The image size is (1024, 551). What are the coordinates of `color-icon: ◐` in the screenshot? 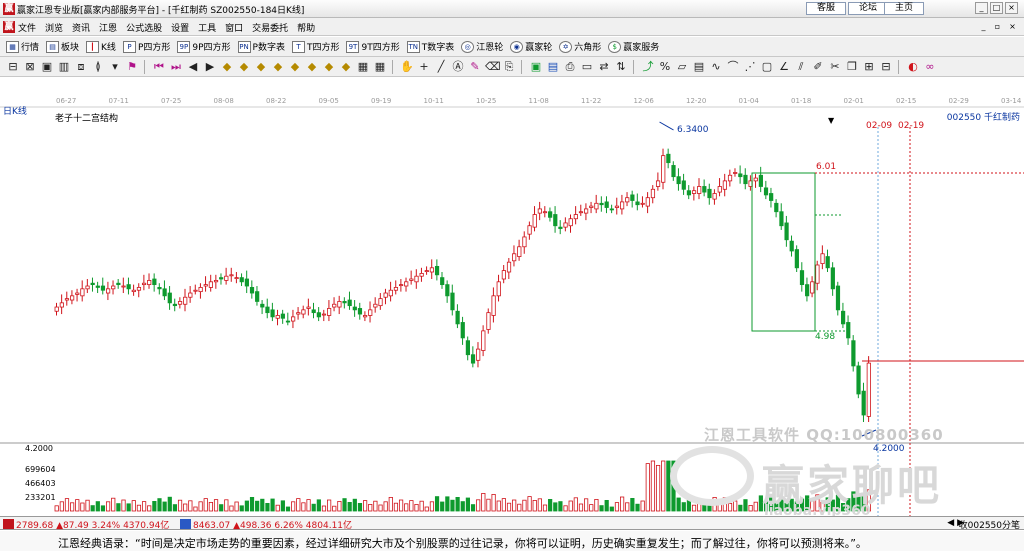 It's located at (913, 67).